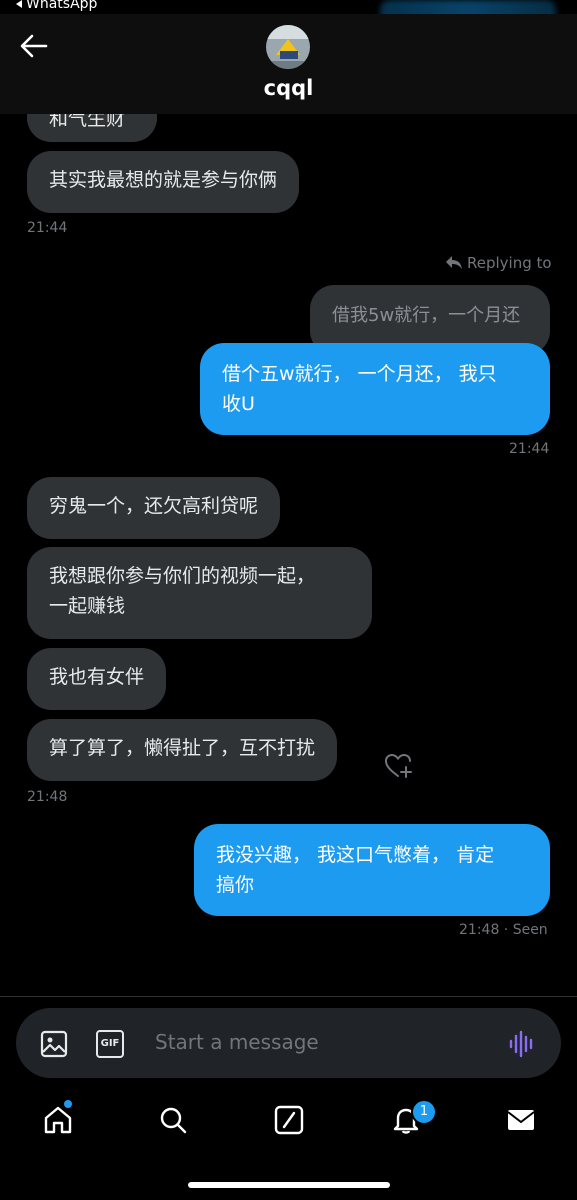  I want to click on message-text-line: 一起赚钱, so click(87, 606).